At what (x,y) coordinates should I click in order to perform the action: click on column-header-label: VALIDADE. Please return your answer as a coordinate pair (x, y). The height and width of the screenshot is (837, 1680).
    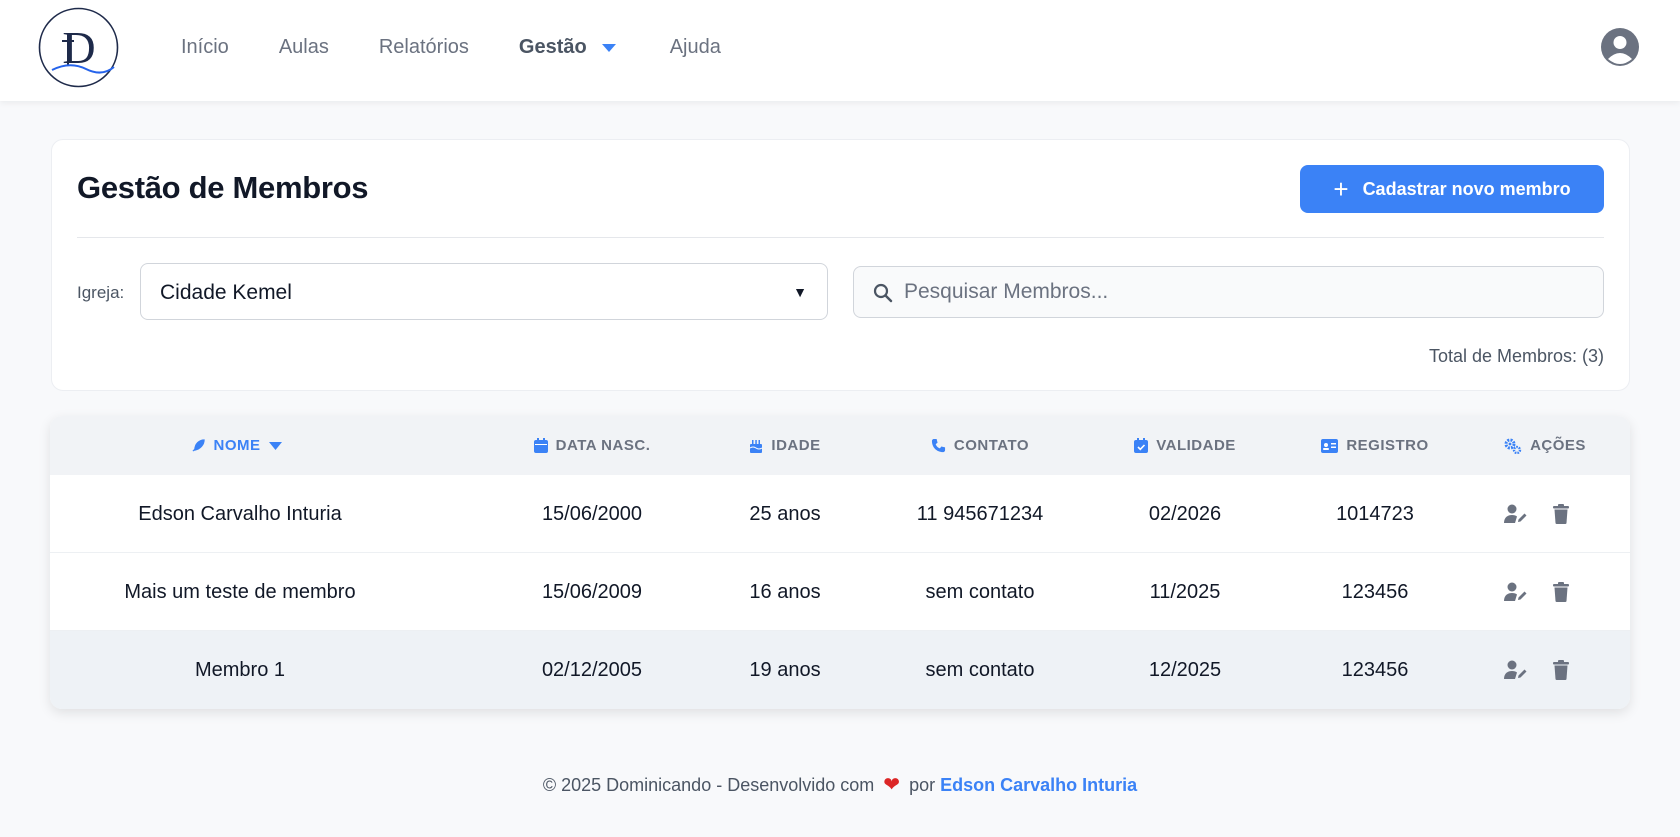
    Looking at the image, I should click on (1196, 445).